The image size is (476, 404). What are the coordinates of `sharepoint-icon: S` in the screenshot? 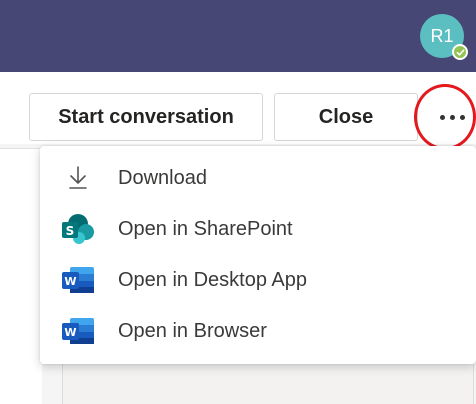 It's located at (78, 229).